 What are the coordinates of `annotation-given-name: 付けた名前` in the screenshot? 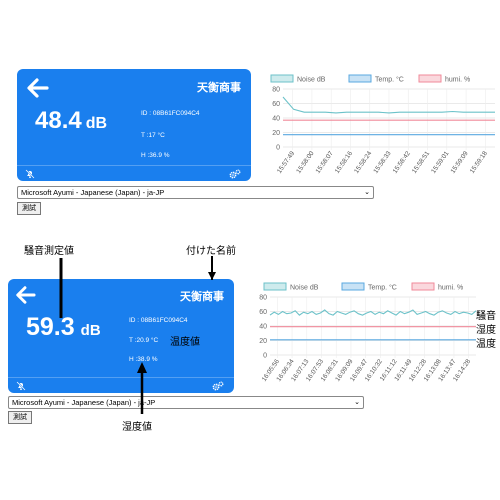 It's located at (211, 251).